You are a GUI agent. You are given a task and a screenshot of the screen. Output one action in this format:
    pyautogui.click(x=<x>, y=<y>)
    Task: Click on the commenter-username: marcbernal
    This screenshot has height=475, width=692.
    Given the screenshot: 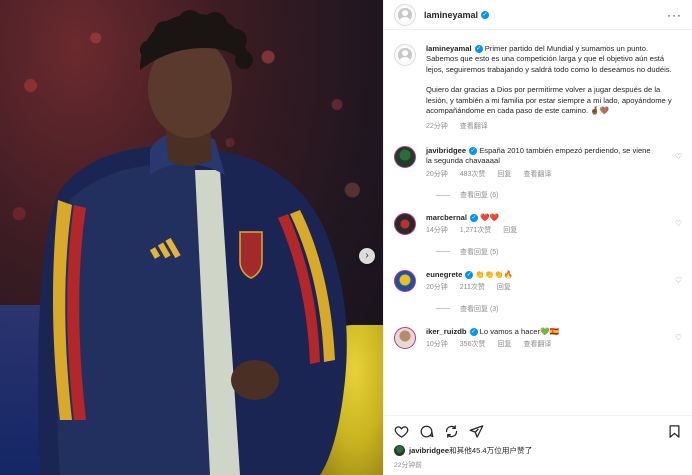 What is the action you would take?
    pyautogui.click(x=446, y=217)
    